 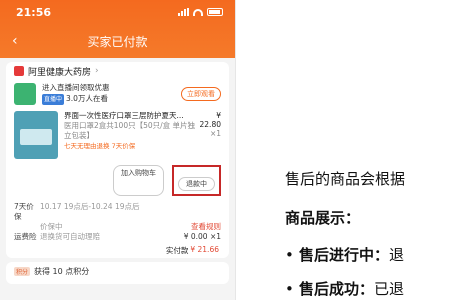 What do you see at coordinates (117, 227) in the screenshot?
I see `price-protect-row-2: 价保中 查看规则` at bounding box center [117, 227].